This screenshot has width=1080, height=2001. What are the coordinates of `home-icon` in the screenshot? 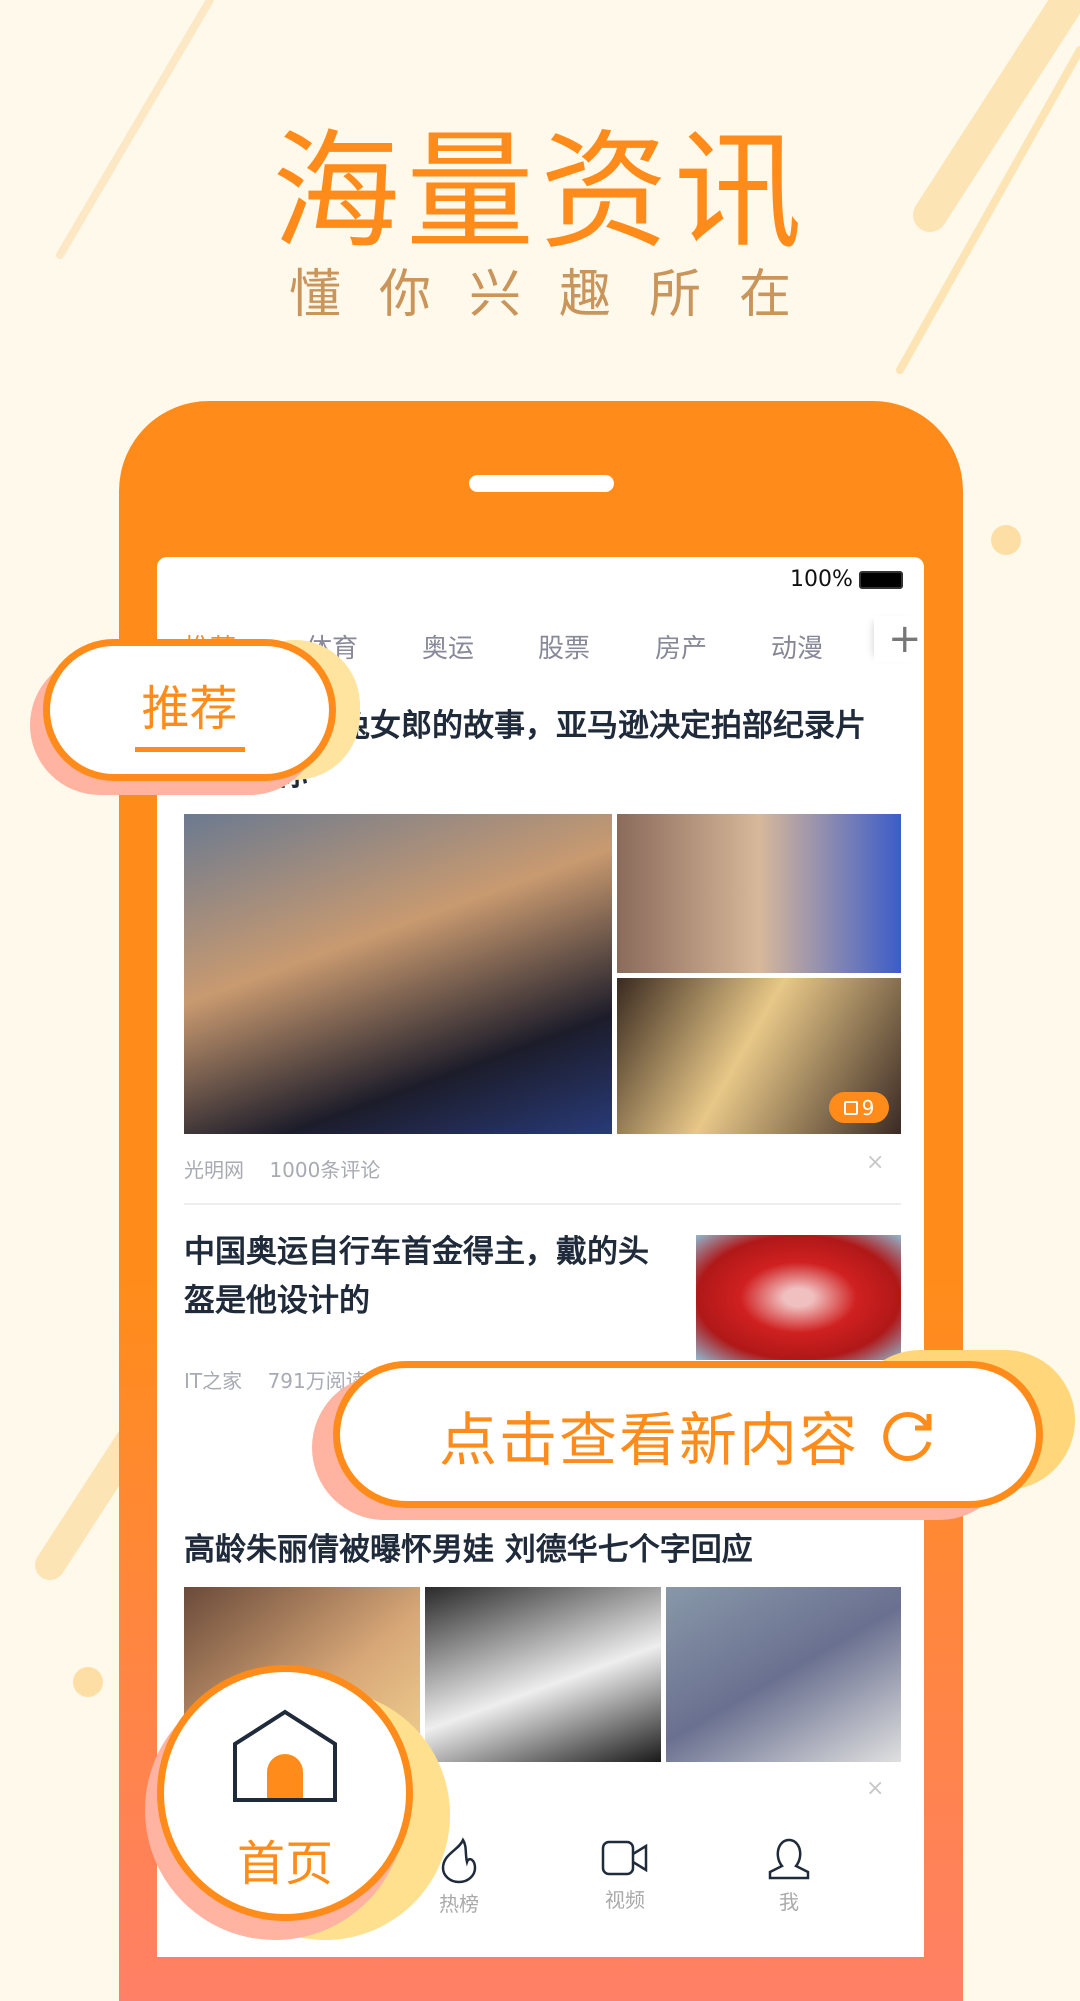 It's located at (285, 1755).